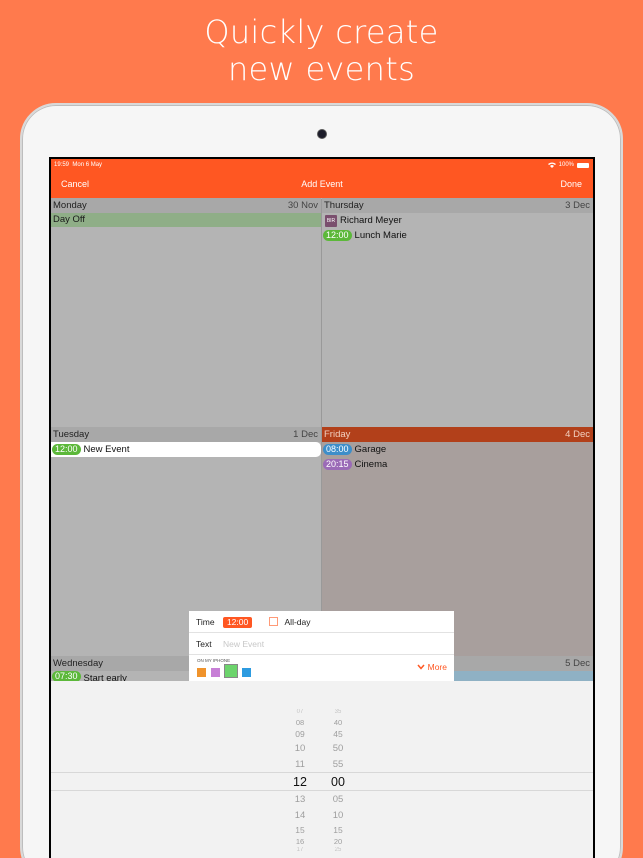  I want to click on more-button: More, so click(432, 667).